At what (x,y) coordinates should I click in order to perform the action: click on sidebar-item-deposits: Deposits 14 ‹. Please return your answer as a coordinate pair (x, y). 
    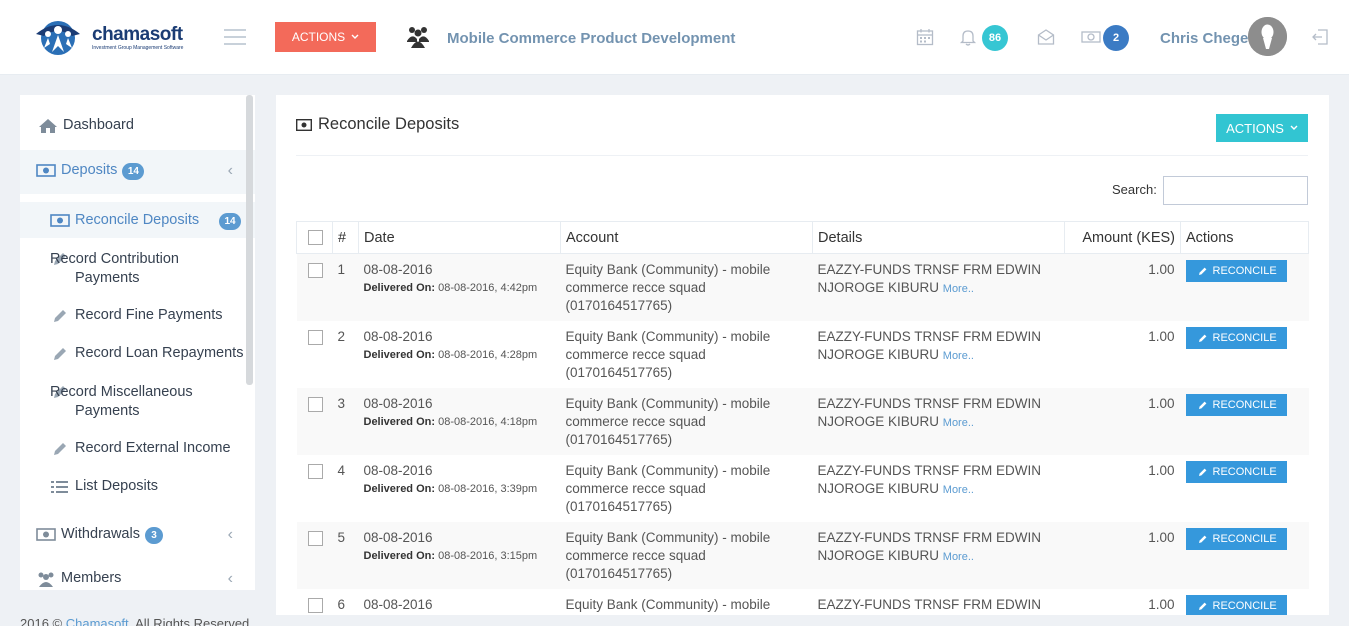
    Looking at the image, I should click on (137, 172).